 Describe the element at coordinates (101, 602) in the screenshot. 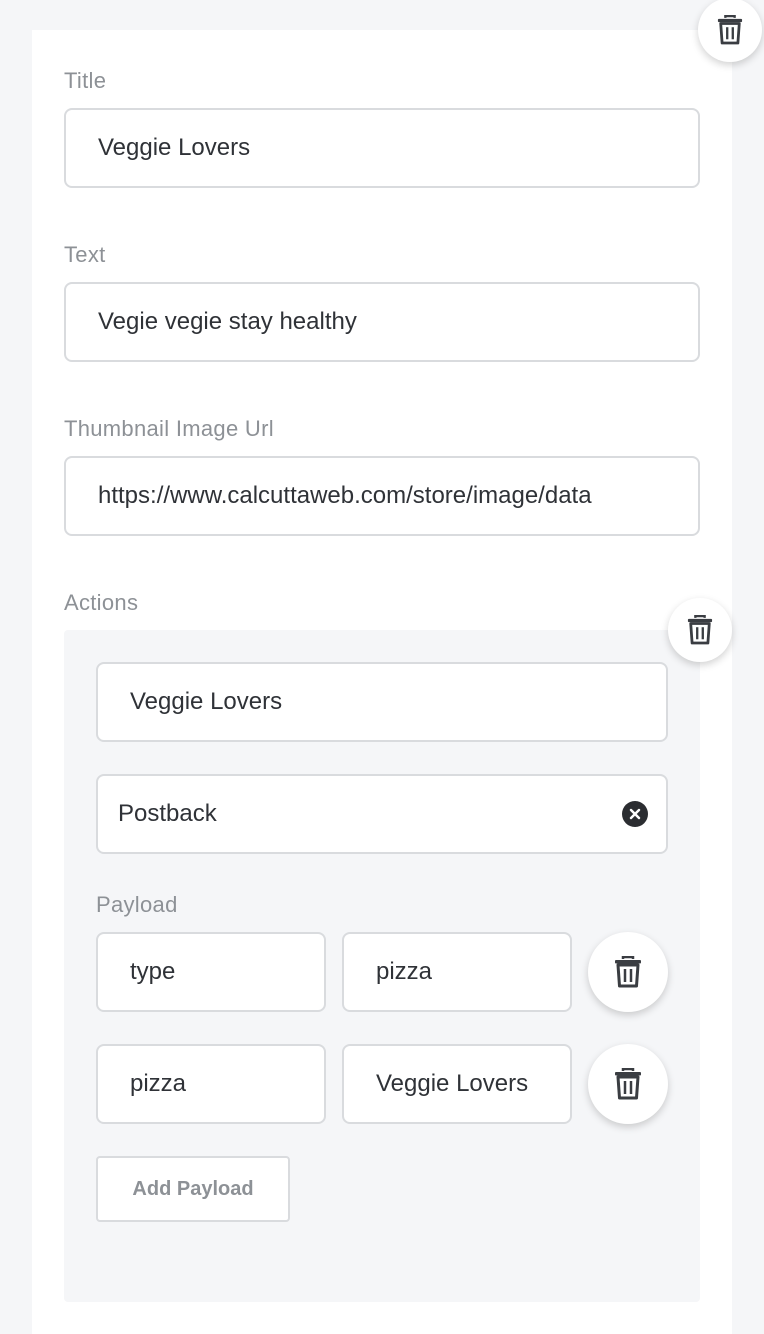

I see `actions-label: Actions` at that location.